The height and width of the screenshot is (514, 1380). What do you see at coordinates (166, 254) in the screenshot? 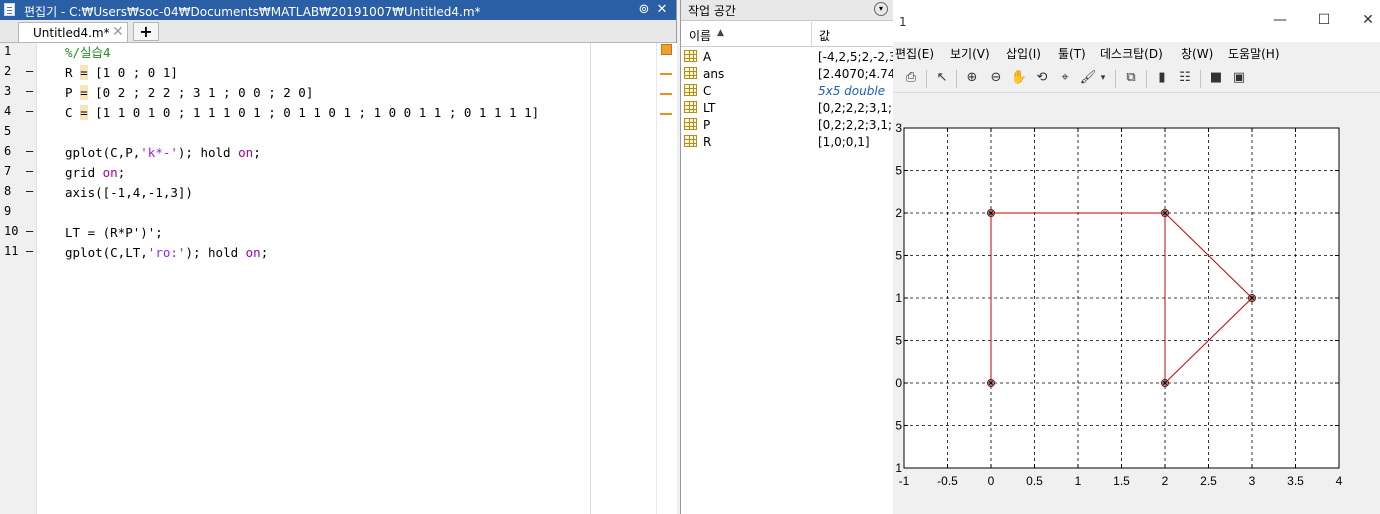
I see `code-line: gplot(C,LT,'ro:'); hold on;` at bounding box center [166, 254].